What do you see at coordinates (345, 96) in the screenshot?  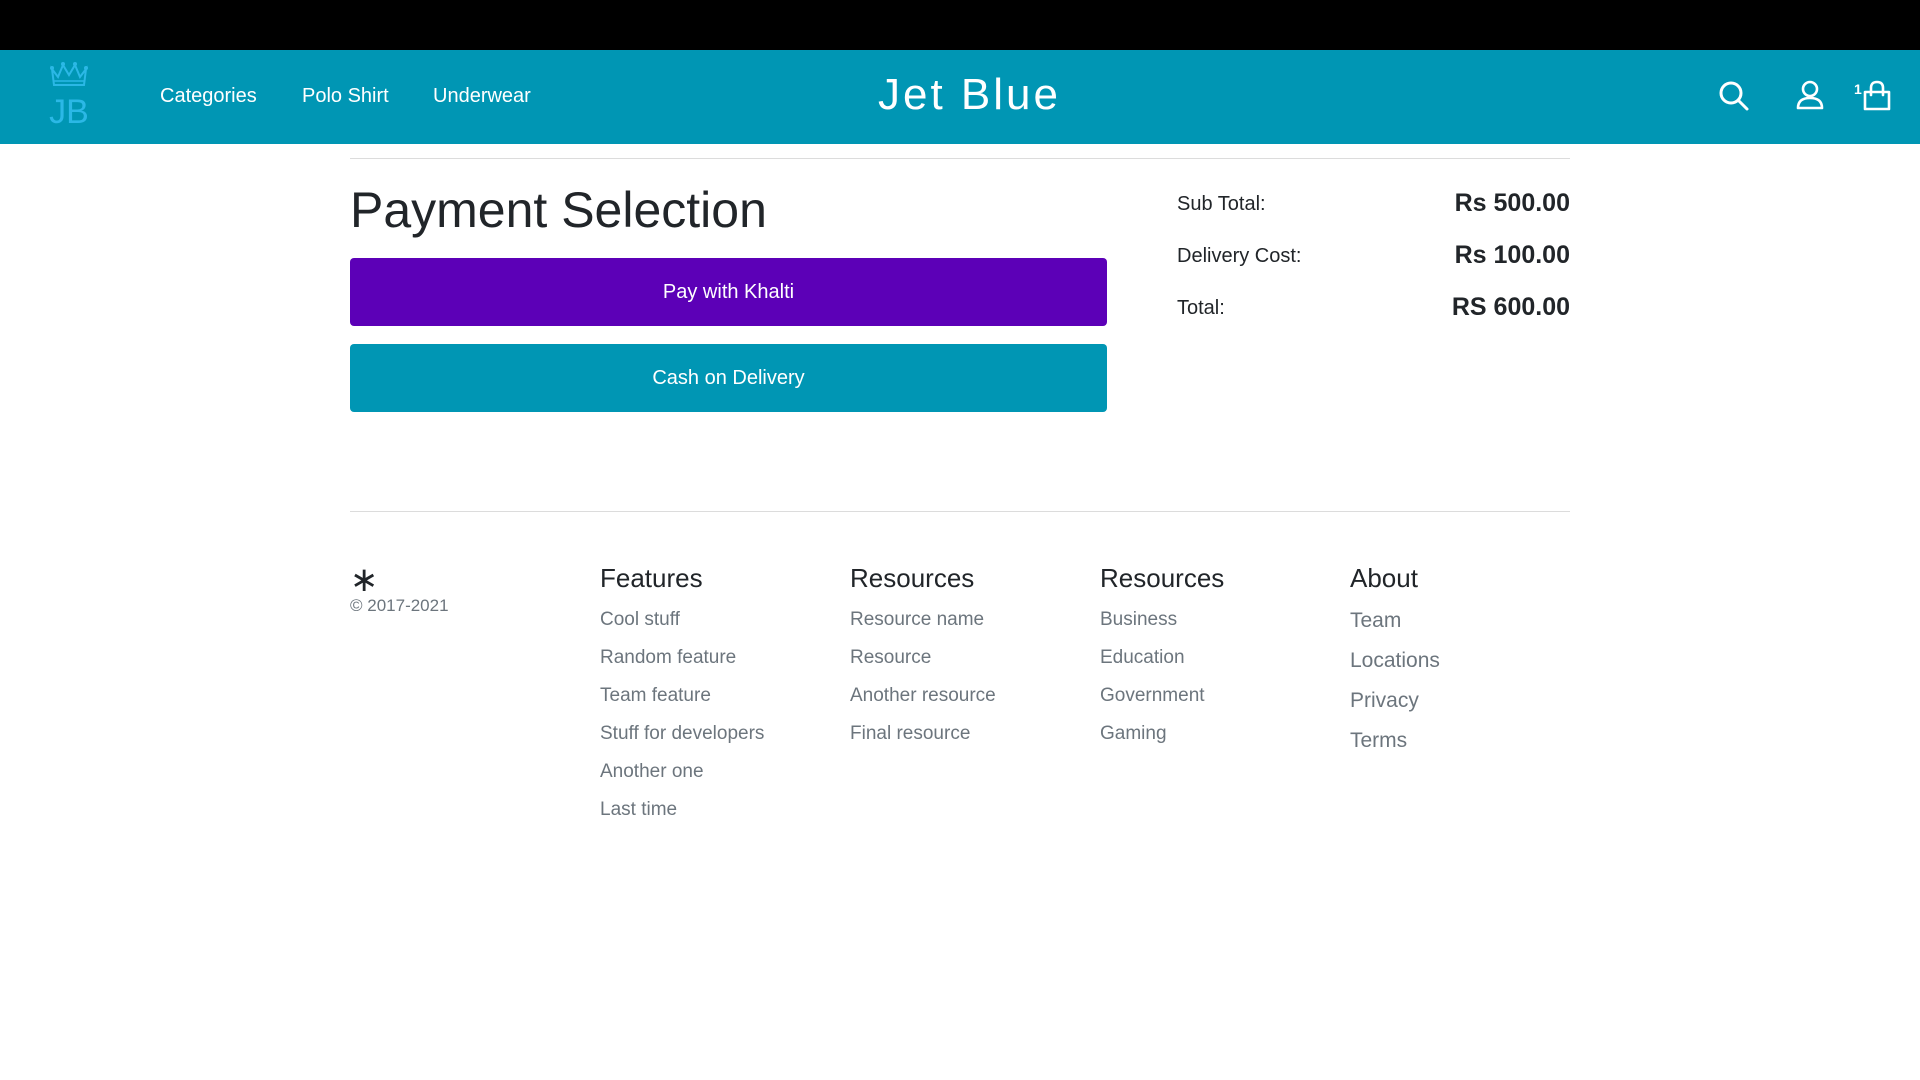 I see `nav-link-polo-shirt: Polo Shirt` at bounding box center [345, 96].